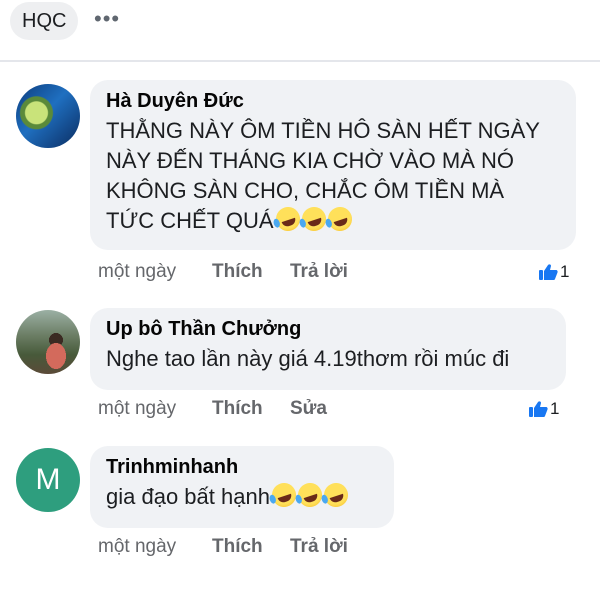 The height and width of the screenshot is (600, 600). Describe the element at coordinates (308, 409) in the screenshot. I see `edit-link: Sửa` at that location.